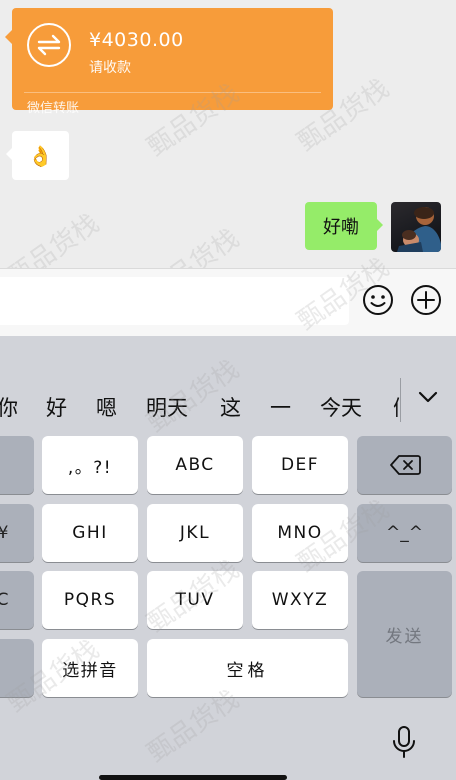 Image resolution: width=456 pixels, height=780 pixels. Describe the element at coordinates (300, 533) in the screenshot. I see `key-mno: MNO` at that location.